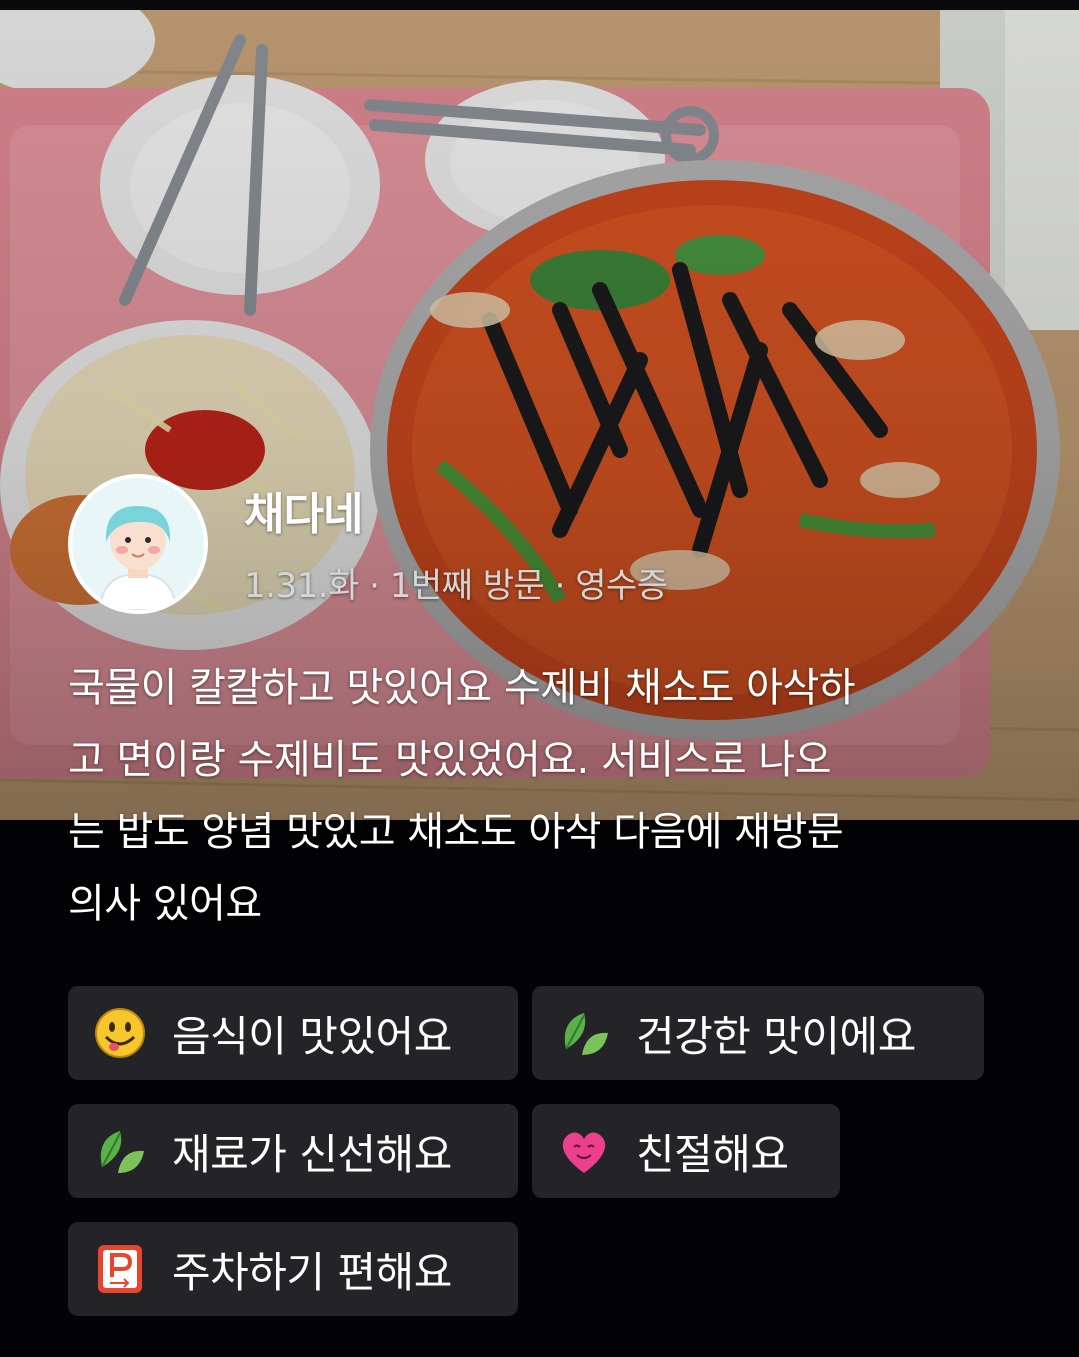  I want to click on author-name: 채다네, so click(303, 510).